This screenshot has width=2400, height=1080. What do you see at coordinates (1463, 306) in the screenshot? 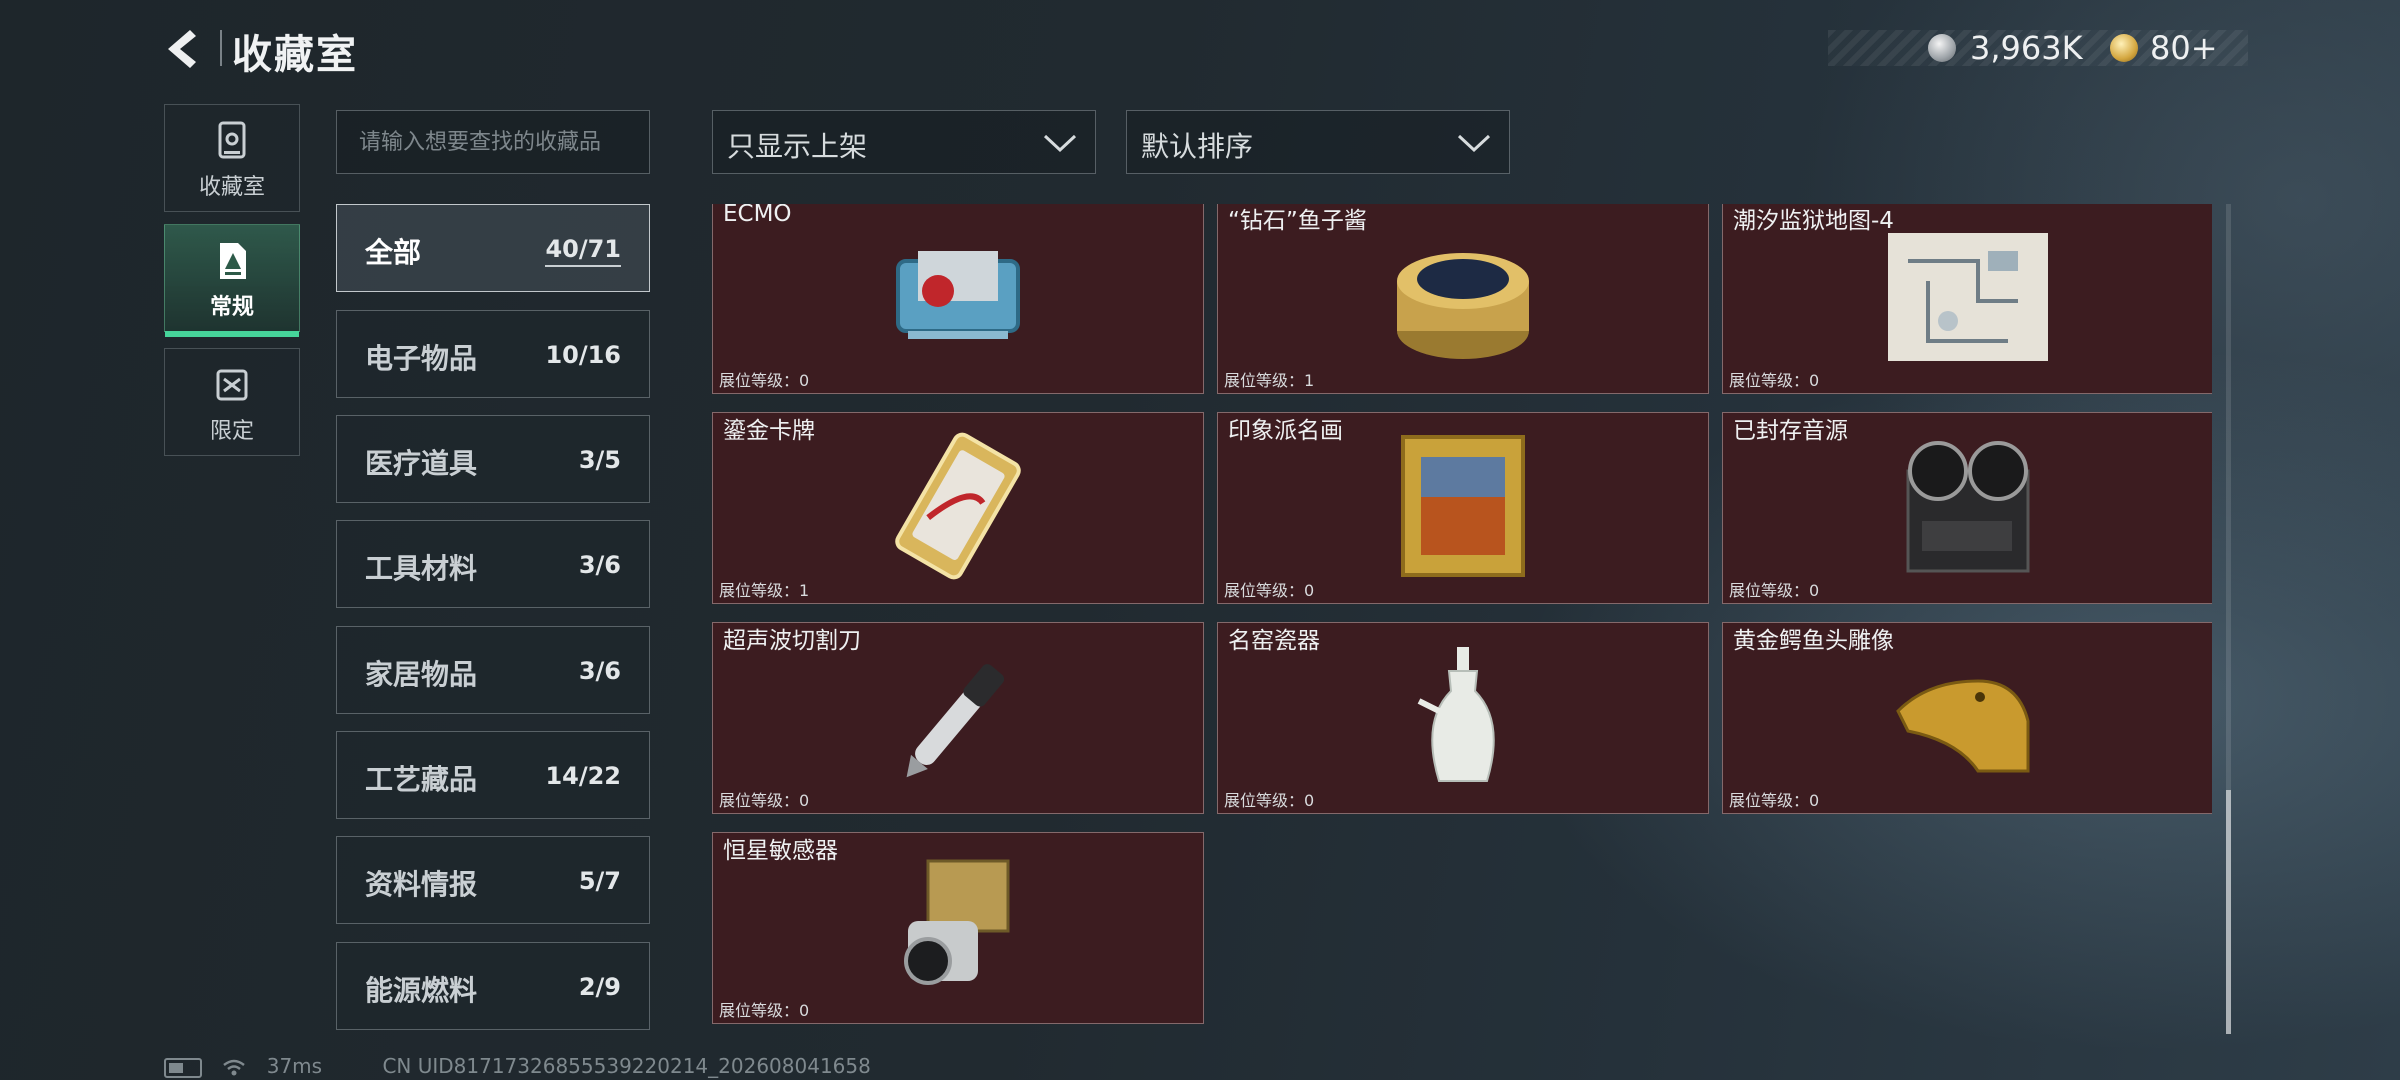
I see `caviar-tin-icon` at bounding box center [1463, 306].